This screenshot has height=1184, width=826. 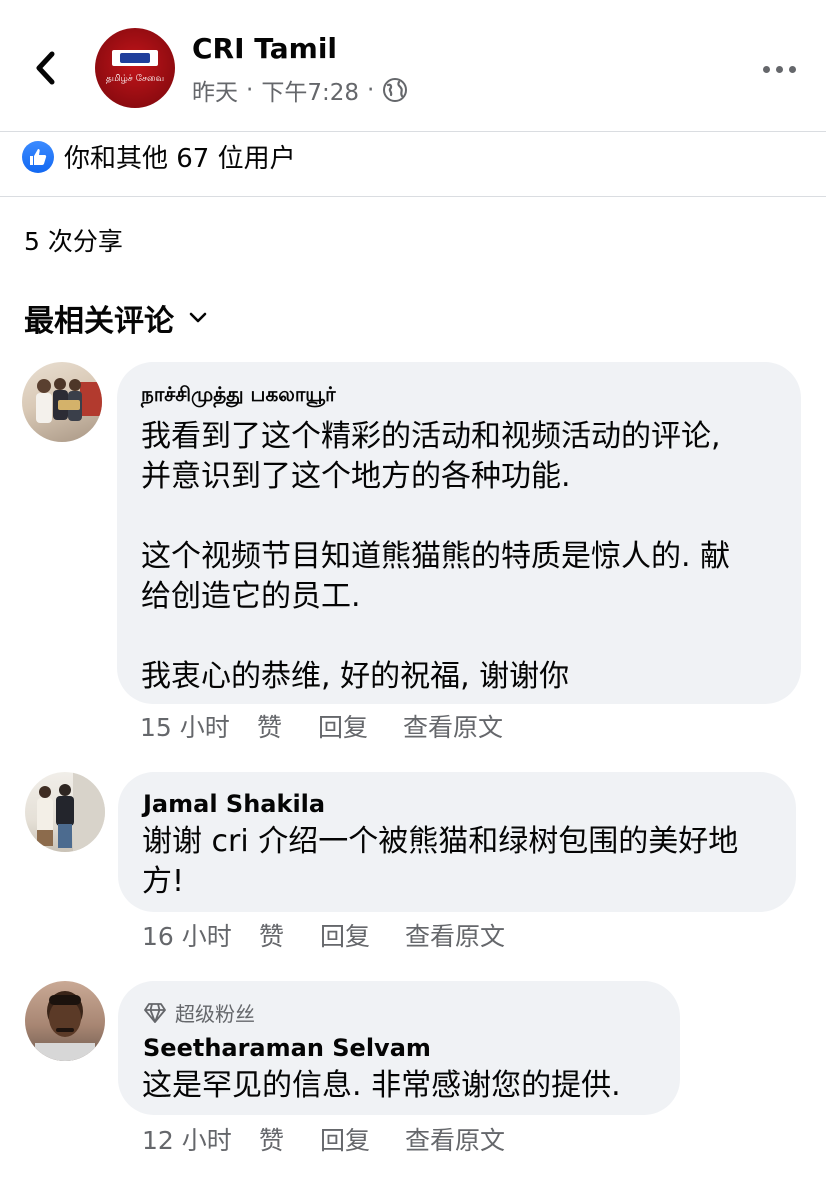 I want to click on more-options-button, so click(x=779, y=69).